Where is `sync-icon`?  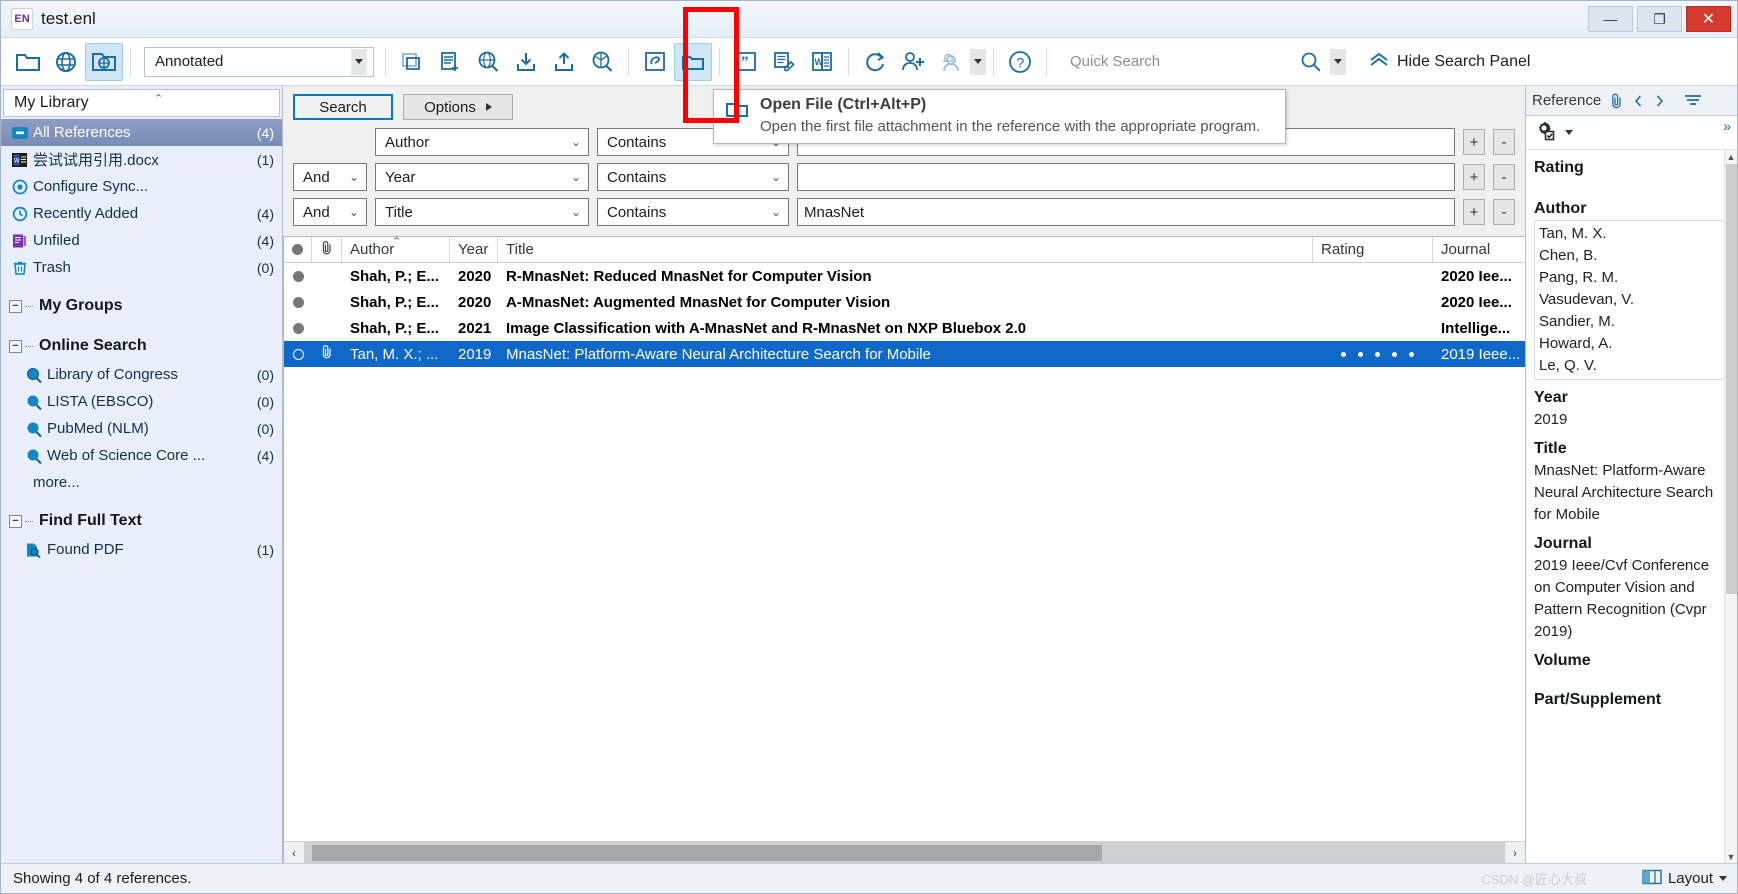 sync-icon is located at coordinates (875, 62).